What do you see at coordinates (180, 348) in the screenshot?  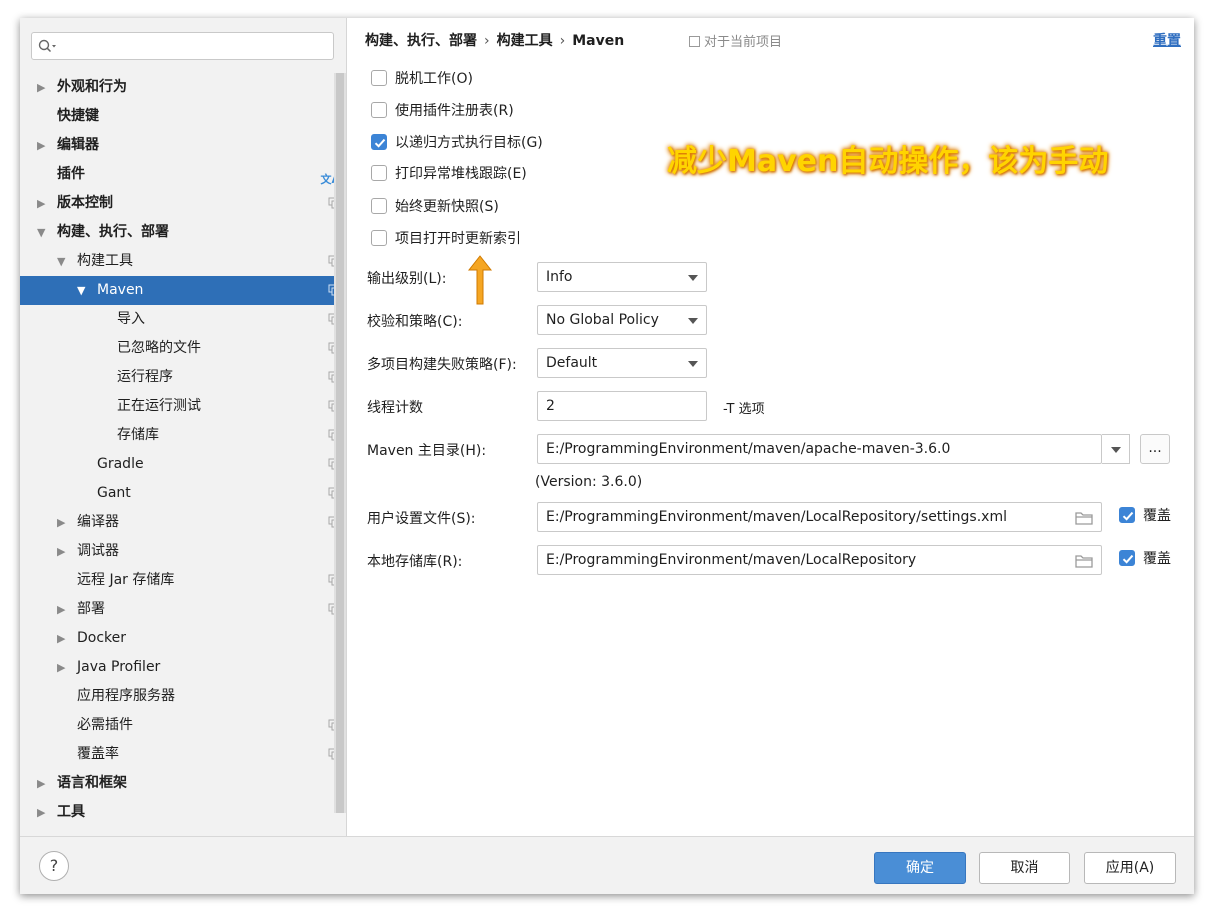 I see `sidebar-item: 已忽略的文件` at bounding box center [180, 348].